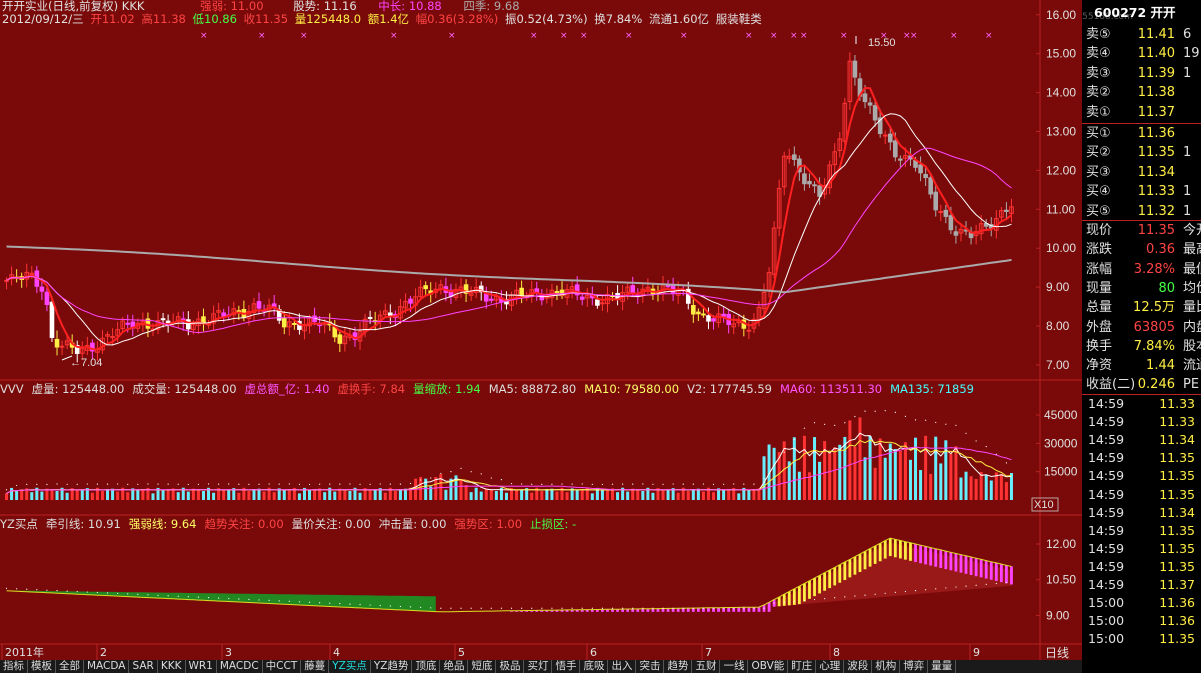  What do you see at coordinates (830, 666) in the screenshot?
I see `tab-27: 心理` at bounding box center [830, 666].